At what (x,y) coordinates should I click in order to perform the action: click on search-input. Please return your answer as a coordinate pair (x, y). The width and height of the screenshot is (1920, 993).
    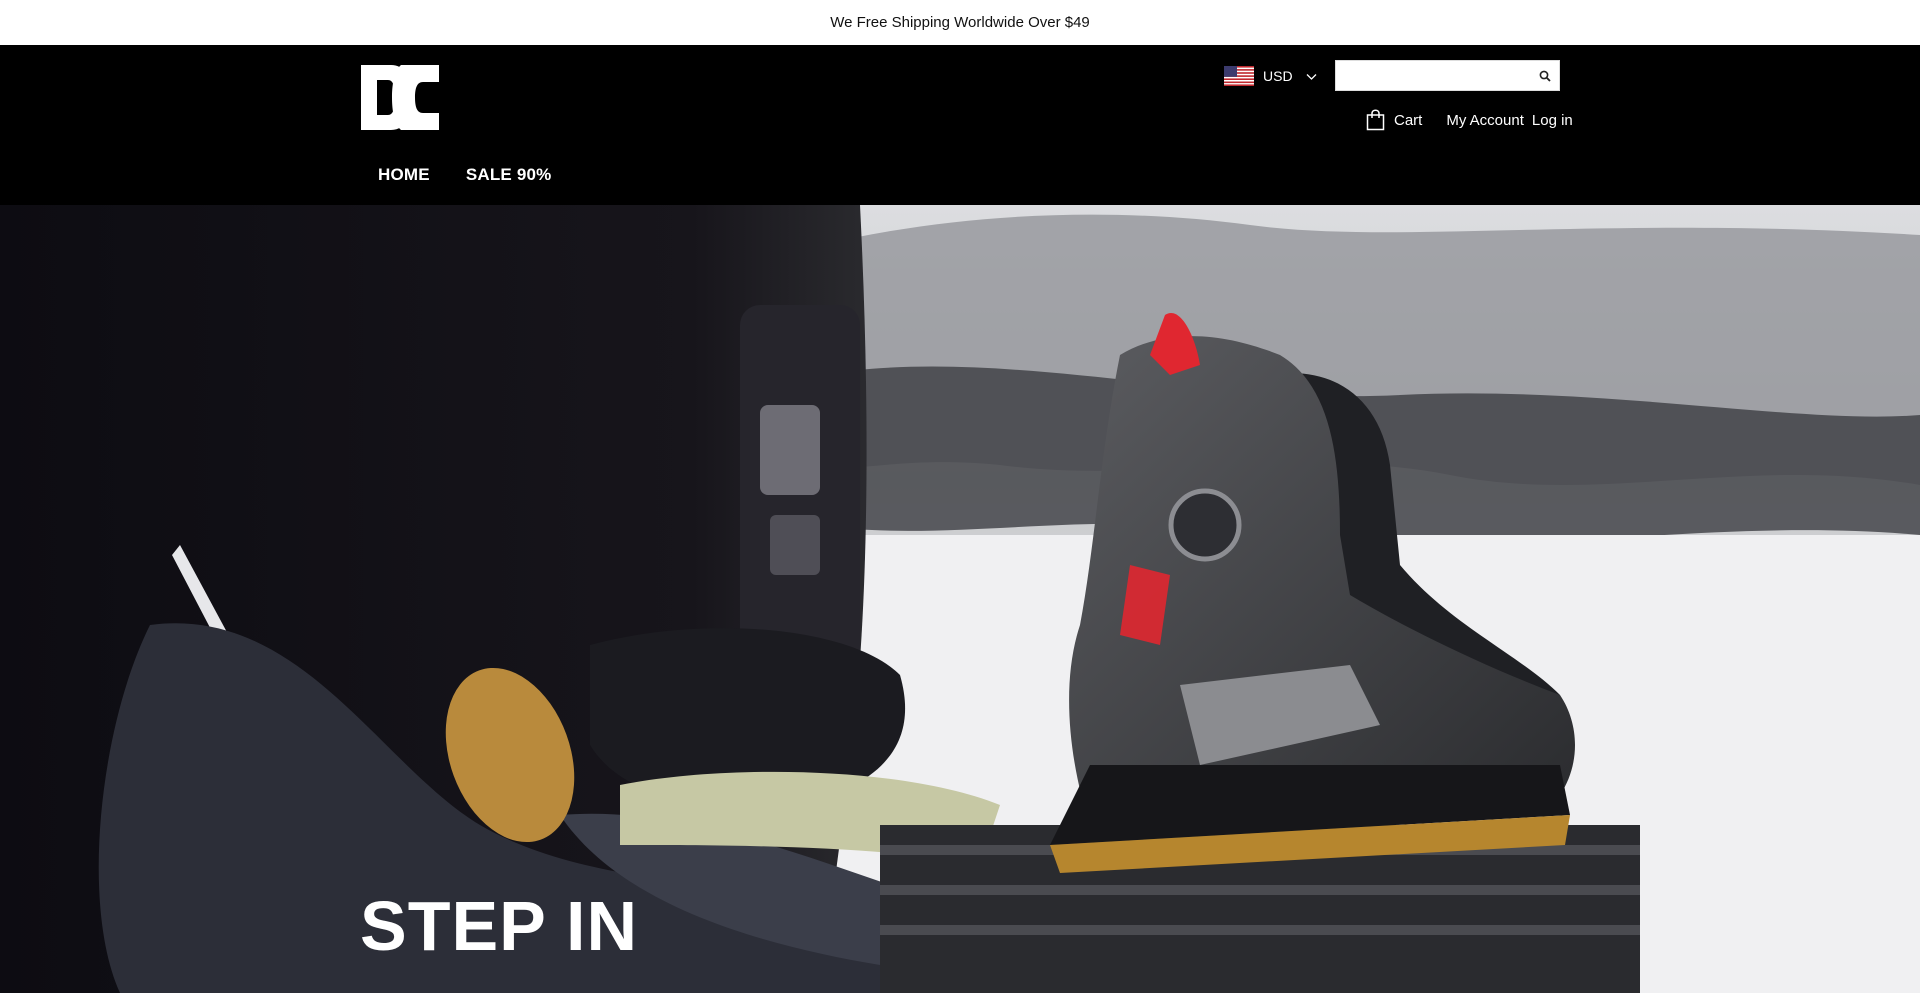
    Looking at the image, I should click on (1433, 75).